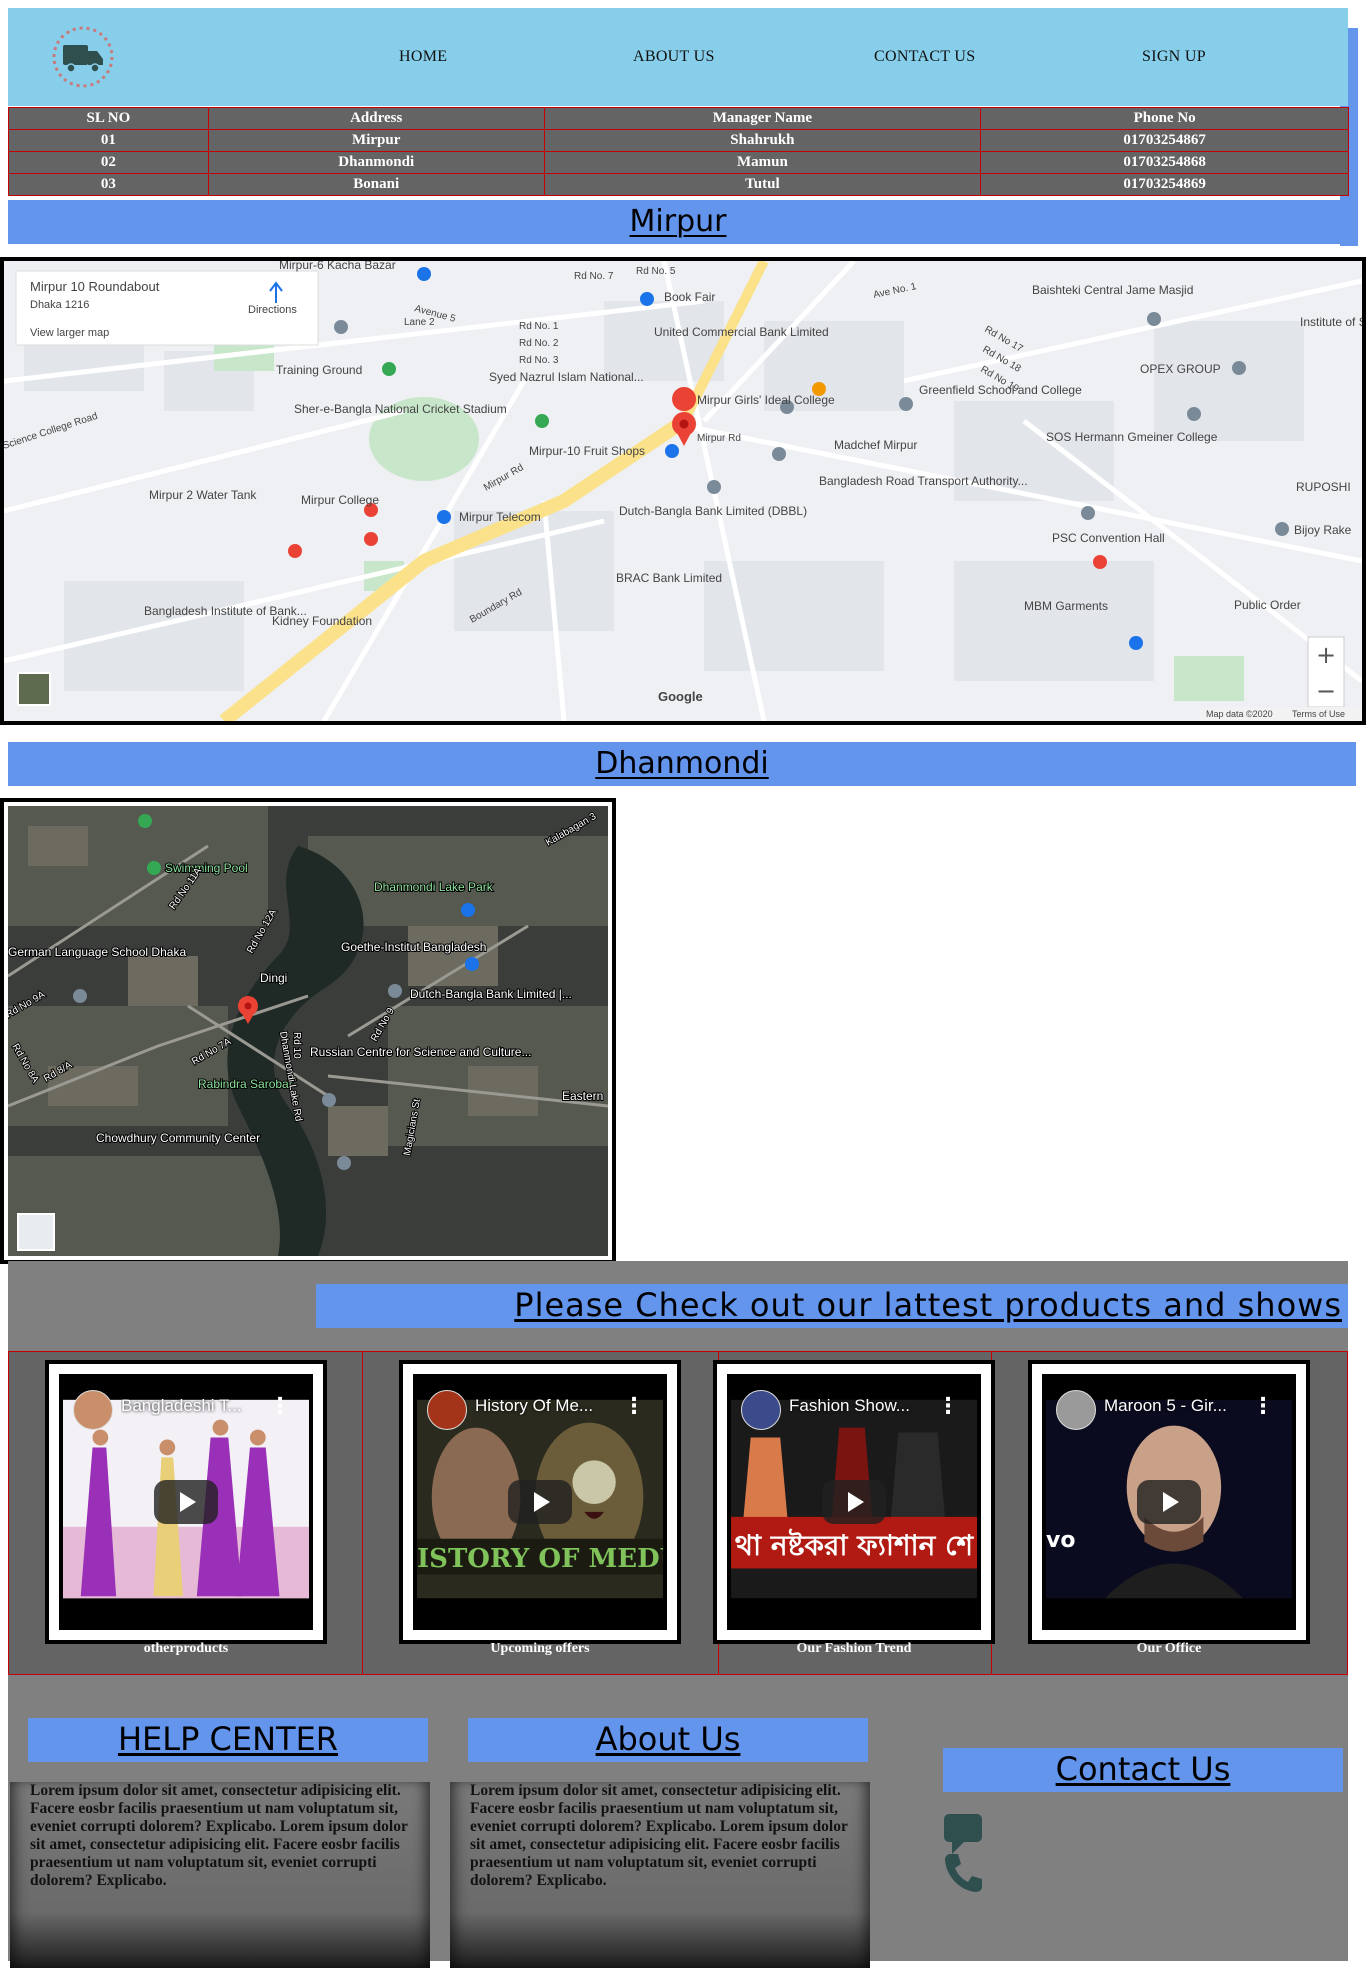 The width and height of the screenshot is (1366, 1968). Describe the element at coordinates (36, 1232) in the screenshot. I see `map-type-toggle` at that location.